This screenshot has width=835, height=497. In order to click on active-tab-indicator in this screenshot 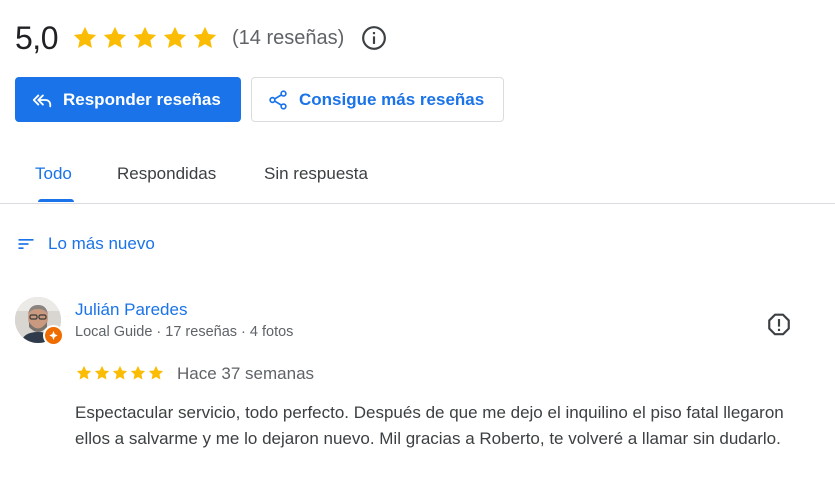, I will do `click(56, 200)`.